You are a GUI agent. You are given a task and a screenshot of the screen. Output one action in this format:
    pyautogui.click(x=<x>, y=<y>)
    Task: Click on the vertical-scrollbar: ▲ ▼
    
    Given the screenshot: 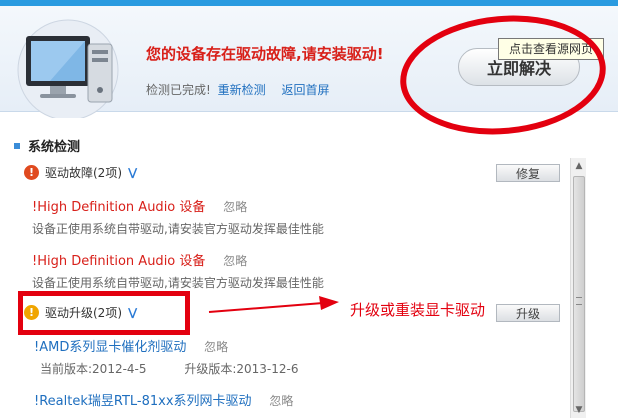 What is the action you would take?
    pyautogui.click(x=578, y=288)
    